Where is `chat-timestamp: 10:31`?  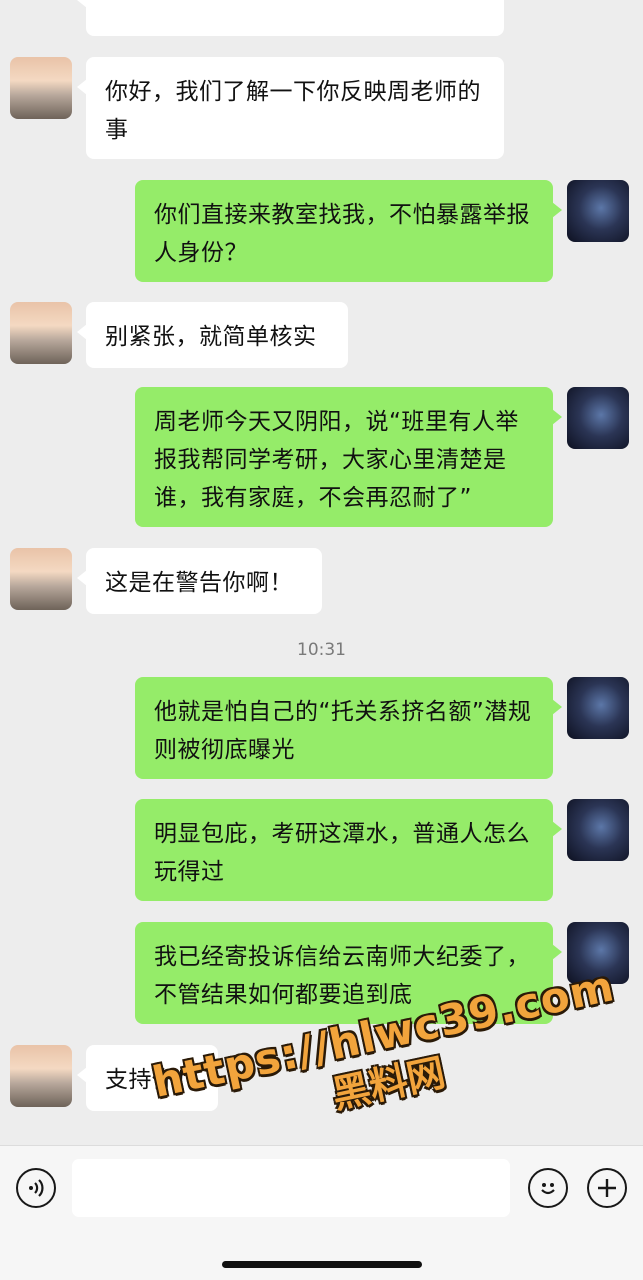
chat-timestamp: 10:31 is located at coordinates (321, 650).